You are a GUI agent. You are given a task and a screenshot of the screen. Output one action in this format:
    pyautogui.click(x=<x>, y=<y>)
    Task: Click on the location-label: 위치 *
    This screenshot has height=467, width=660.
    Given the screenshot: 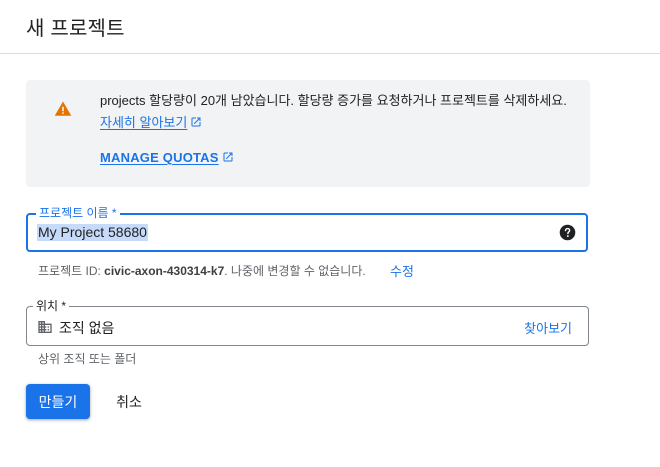 What is the action you would take?
    pyautogui.click(x=51, y=306)
    